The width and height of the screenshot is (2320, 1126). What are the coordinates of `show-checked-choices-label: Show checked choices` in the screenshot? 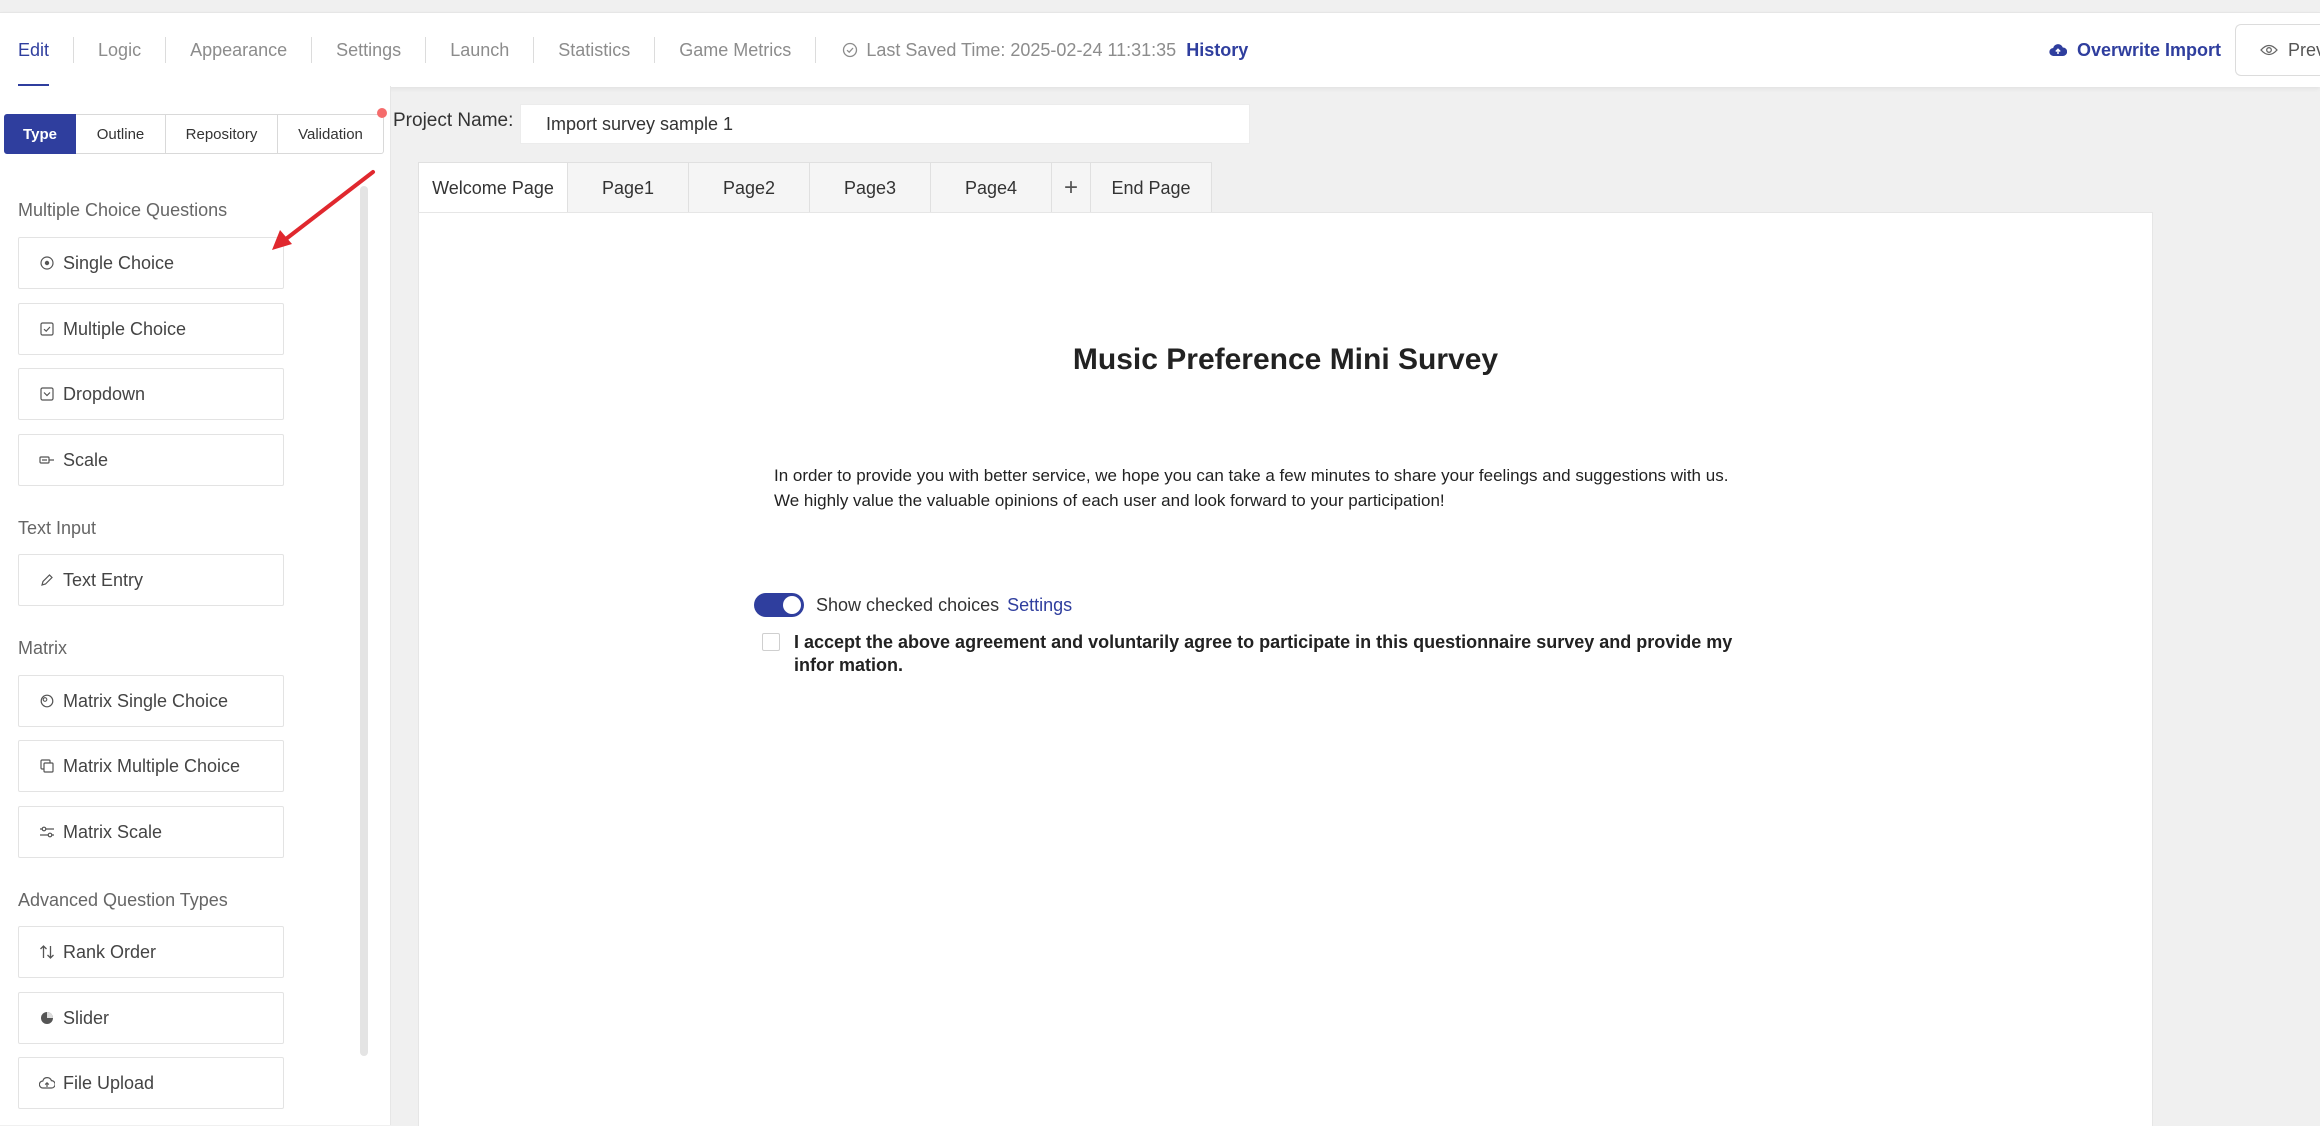 It's located at (908, 604).